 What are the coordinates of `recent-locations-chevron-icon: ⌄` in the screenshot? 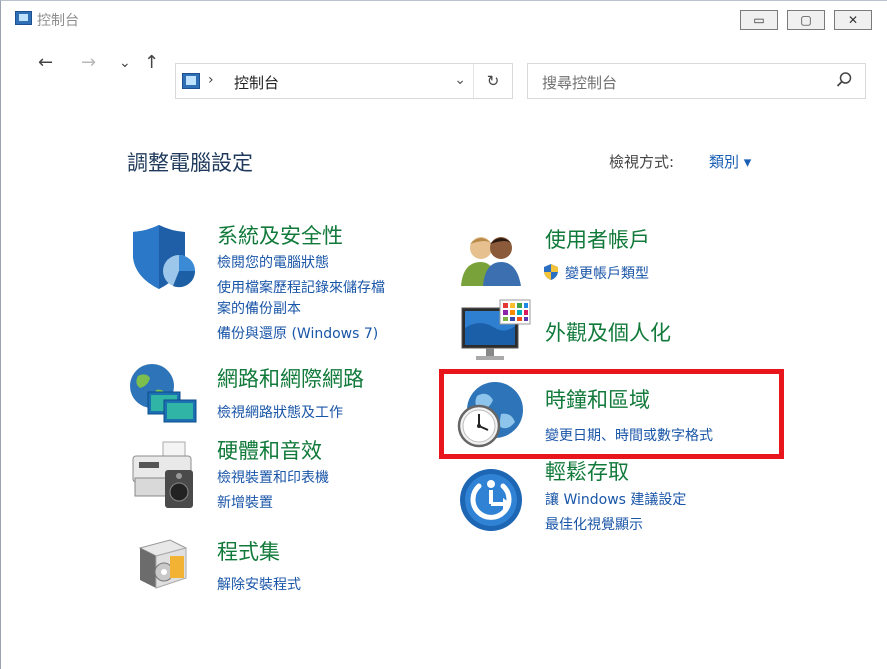 It's located at (125, 63).